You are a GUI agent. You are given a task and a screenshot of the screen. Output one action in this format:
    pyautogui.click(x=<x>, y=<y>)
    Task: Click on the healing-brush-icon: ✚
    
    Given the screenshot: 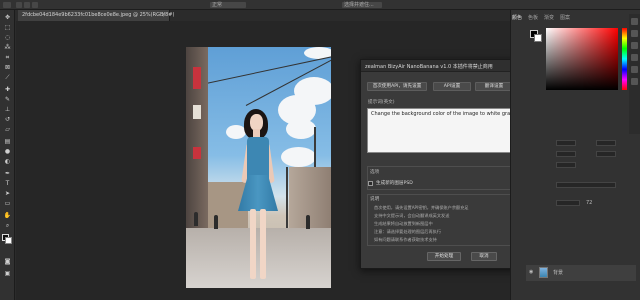 What is the action you would take?
    pyautogui.click(x=7, y=89)
    